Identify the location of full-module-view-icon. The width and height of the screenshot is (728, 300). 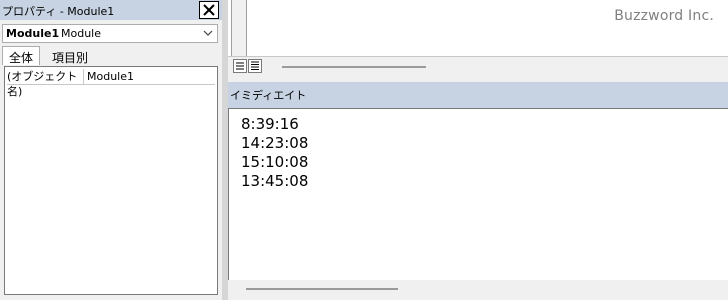
(255, 65).